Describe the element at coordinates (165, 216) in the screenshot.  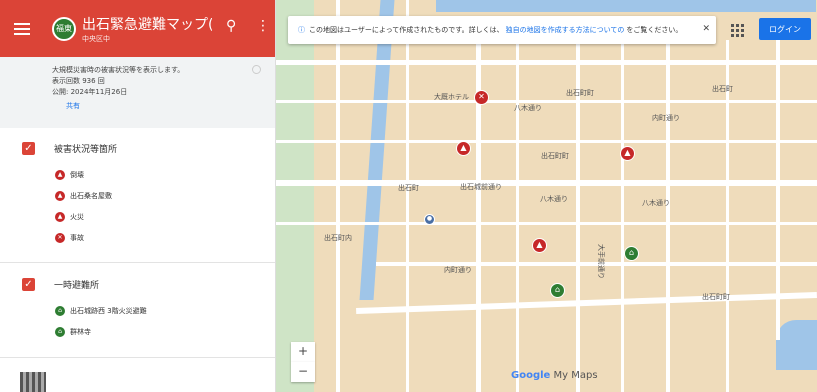
I see `layer-item: ▲ 火災` at that location.